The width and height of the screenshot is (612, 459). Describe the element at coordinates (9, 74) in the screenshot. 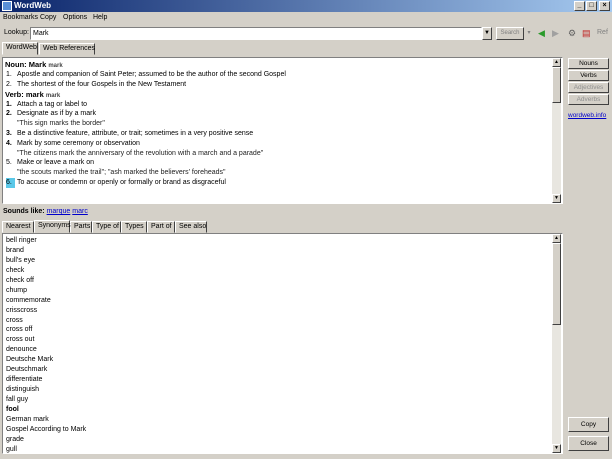

I see `sense-number: 1.` at that location.